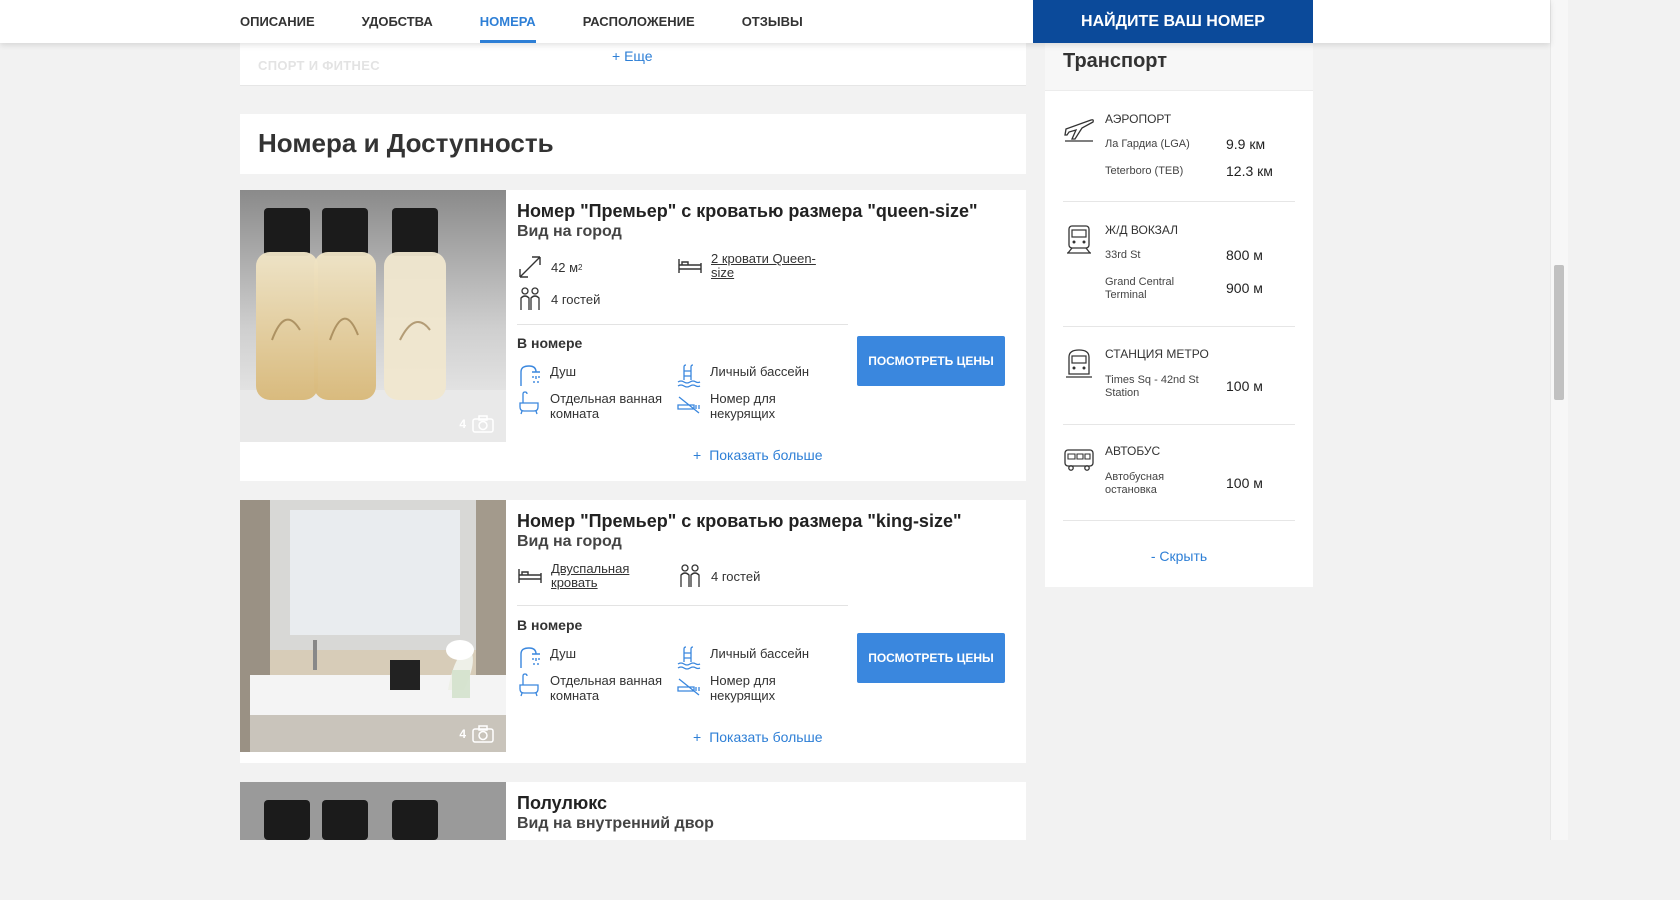  Describe the element at coordinates (1123, 255) in the screenshot. I see `transport-place: 33rd St` at that location.